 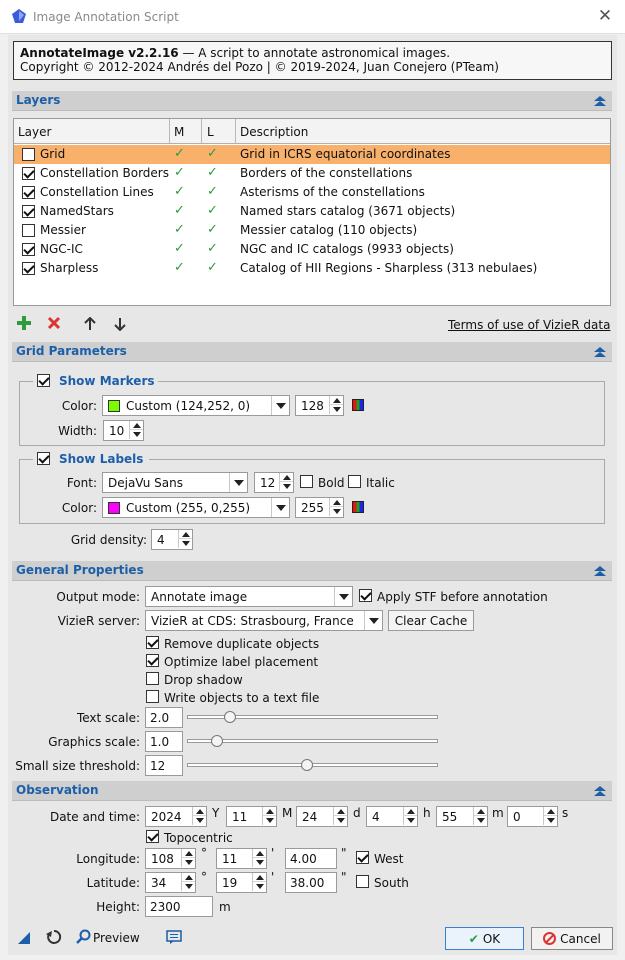 What do you see at coordinates (170, 858) in the screenshot?
I see `longitude-degrees-spinbox: 108` at bounding box center [170, 858].